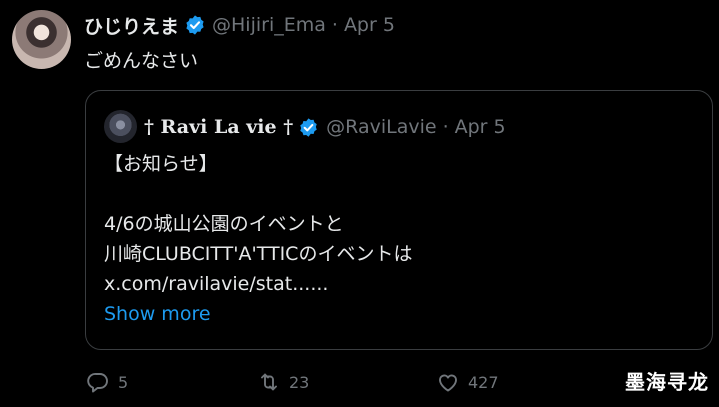 The height and width of the screenshot is (407, 719). I want to click on retweet-icon, so click(269, 382).